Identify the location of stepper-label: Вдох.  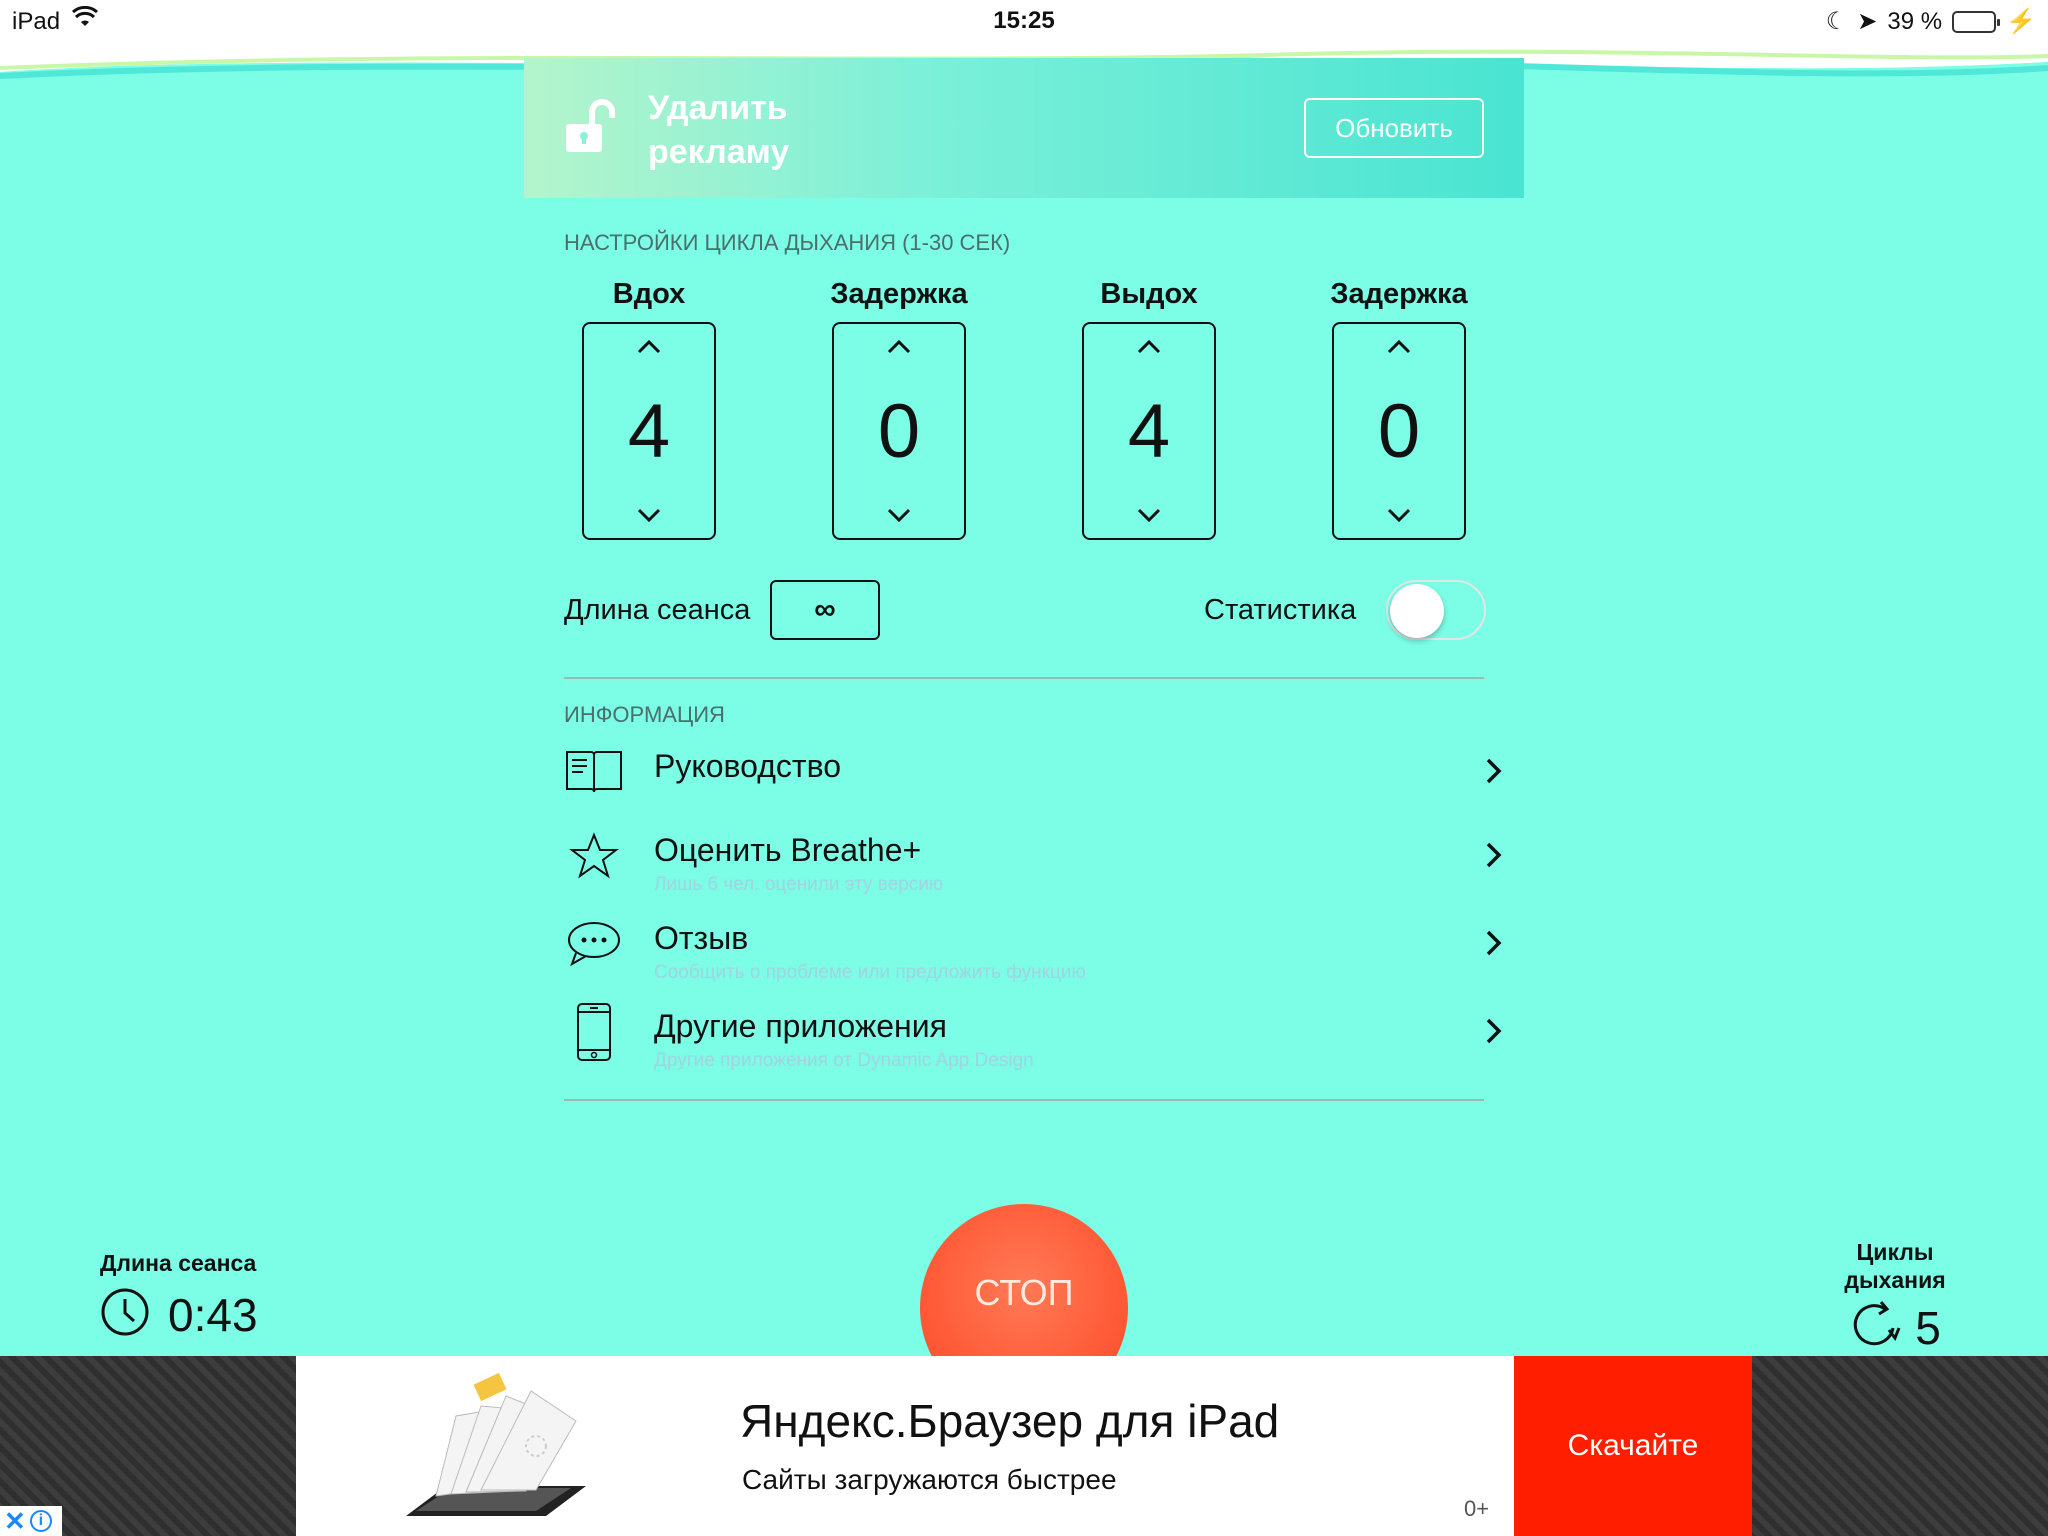
(649, 294).